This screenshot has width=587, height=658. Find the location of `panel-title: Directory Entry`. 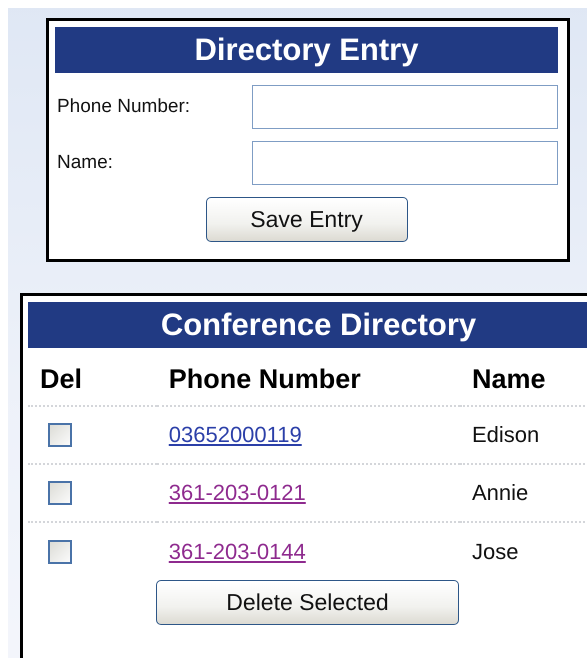

panel-title: Directory Entry is located at coordinates (306, 50).